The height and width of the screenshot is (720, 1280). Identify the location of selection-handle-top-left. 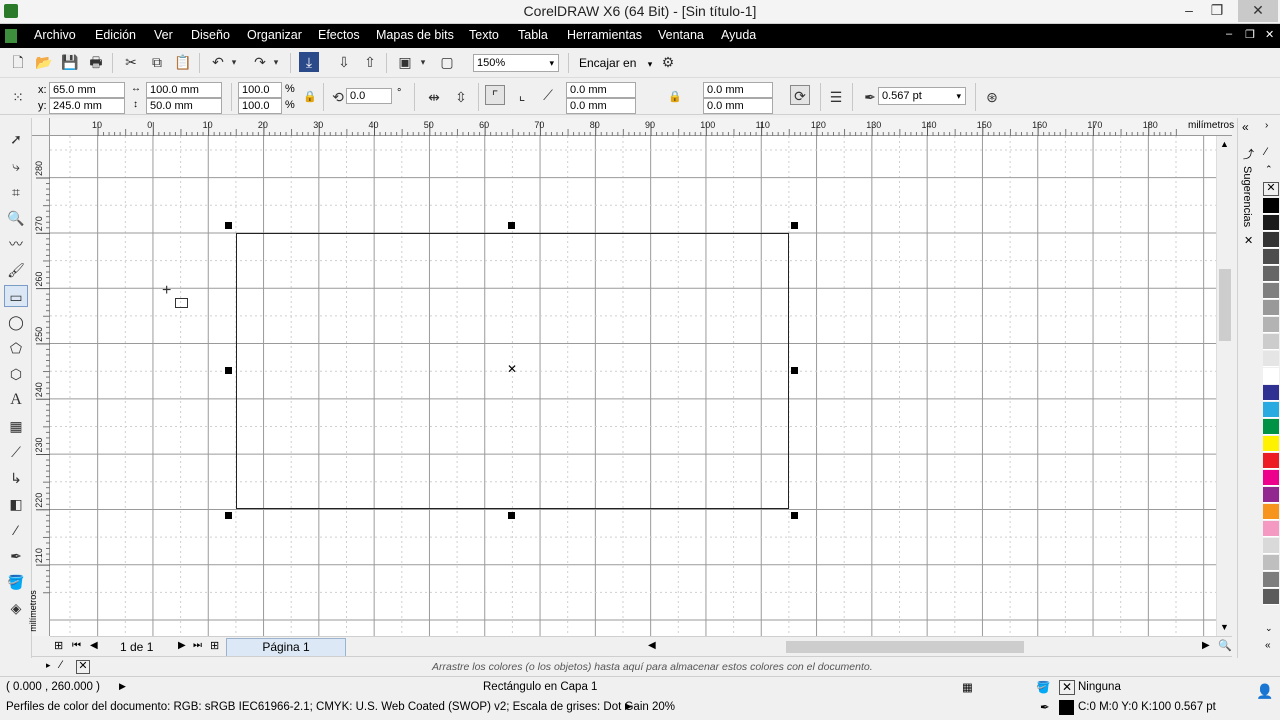
(228, 225).